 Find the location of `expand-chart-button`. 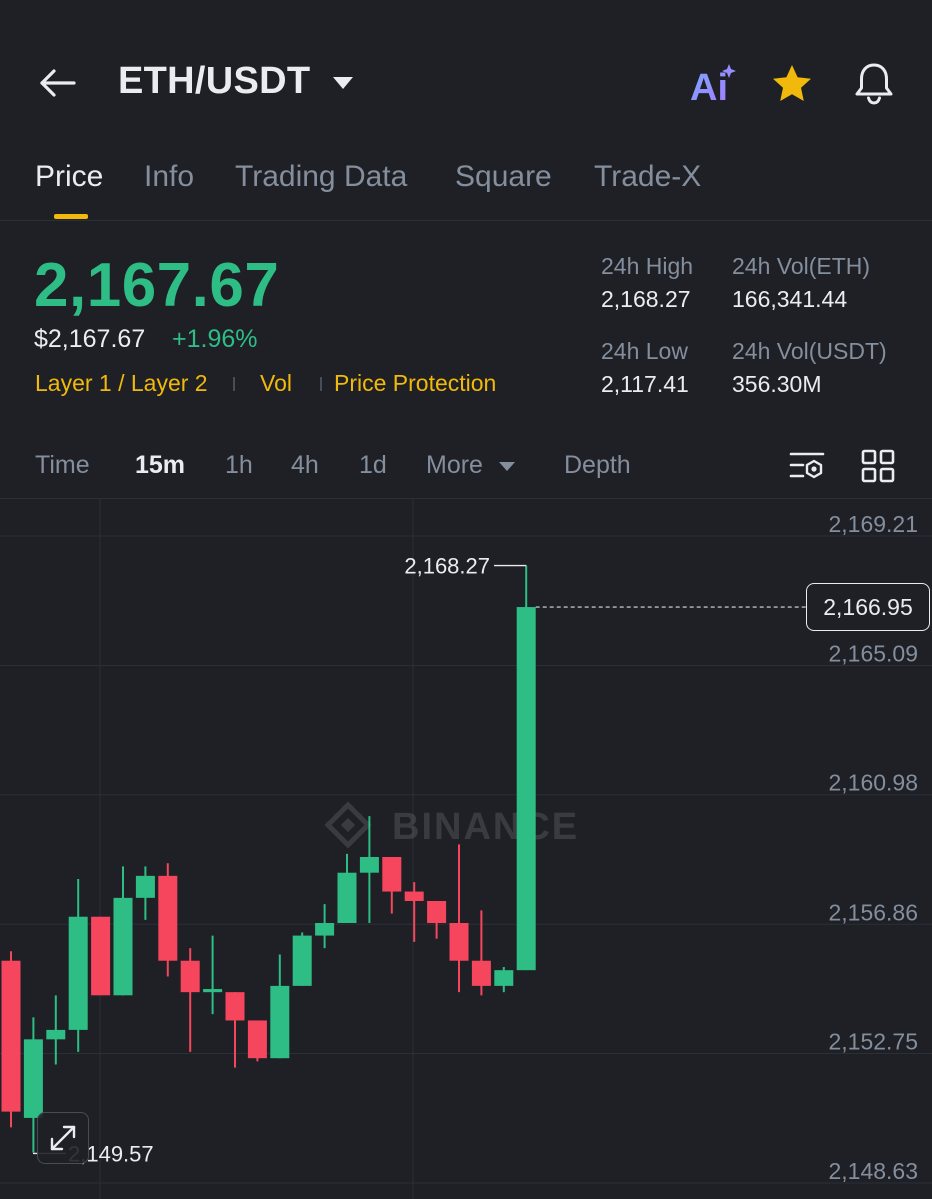

expand-chart-button is located at coordinates (63, 1138).